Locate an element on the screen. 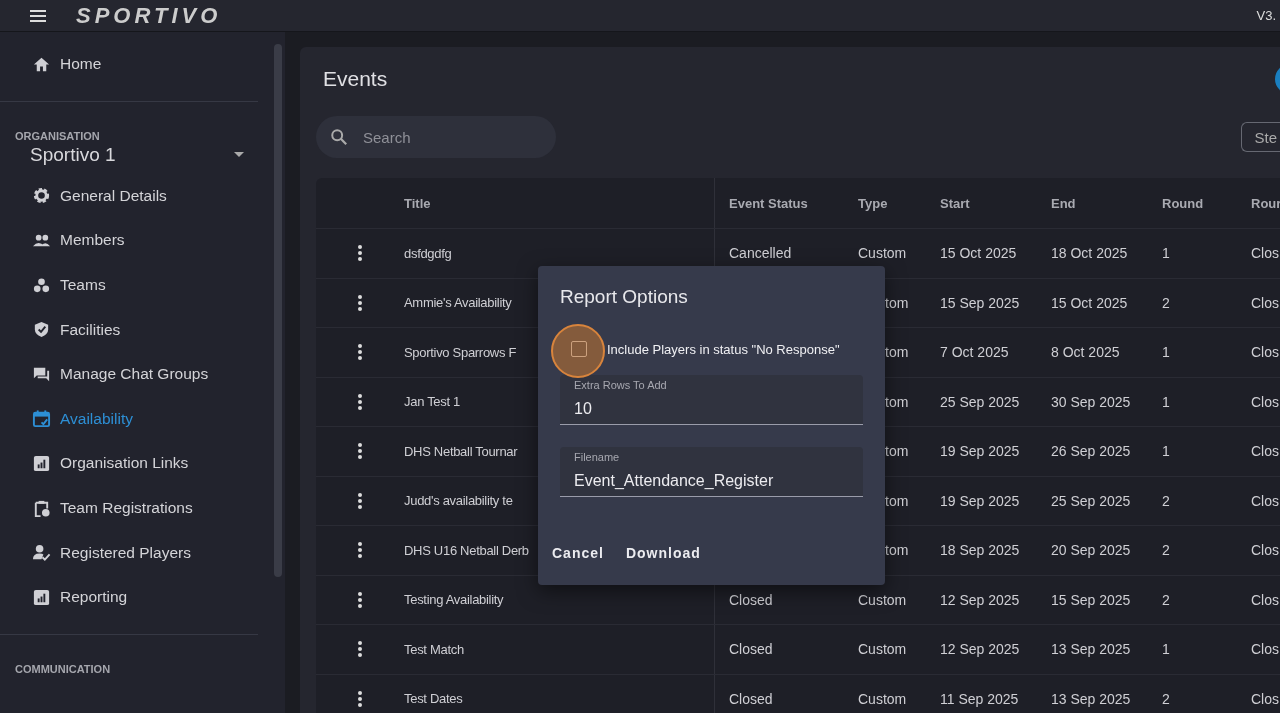 The width and height of the screenshot is (1280, 713). table-cell: 19 Sep 2025 is located at coordinates (980, 500).